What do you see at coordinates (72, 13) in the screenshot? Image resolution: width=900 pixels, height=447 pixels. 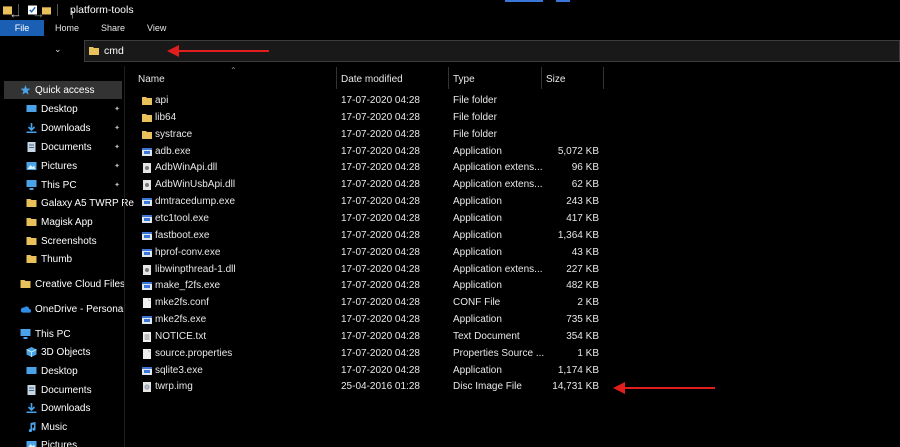 I see `up-arrow-icon: ↑` at bounding box center [72, 13].